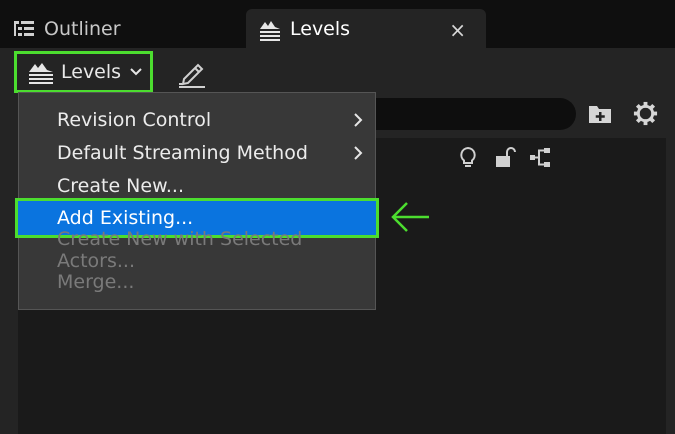  I want to click on levels-dropdown-button: Levels, so click(83, 72).